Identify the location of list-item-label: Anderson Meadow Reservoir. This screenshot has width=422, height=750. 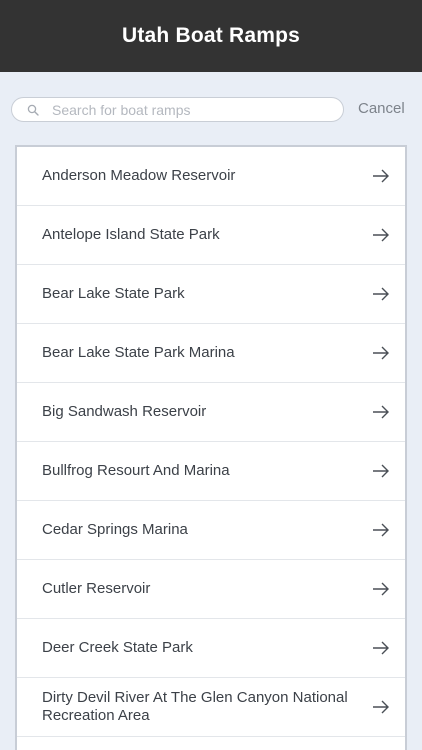
(139, 175).